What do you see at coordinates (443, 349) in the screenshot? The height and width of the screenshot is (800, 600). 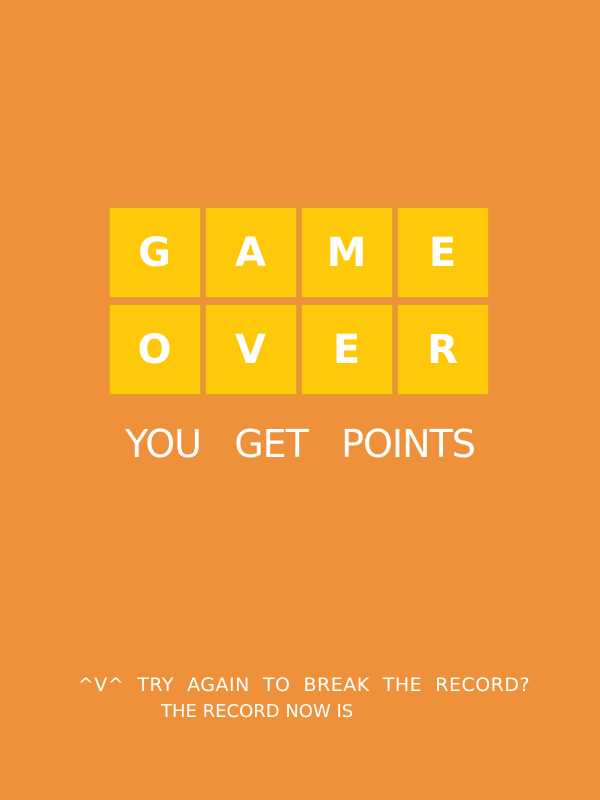 I see `tile-letter: R` at bounding box center [443, 349].